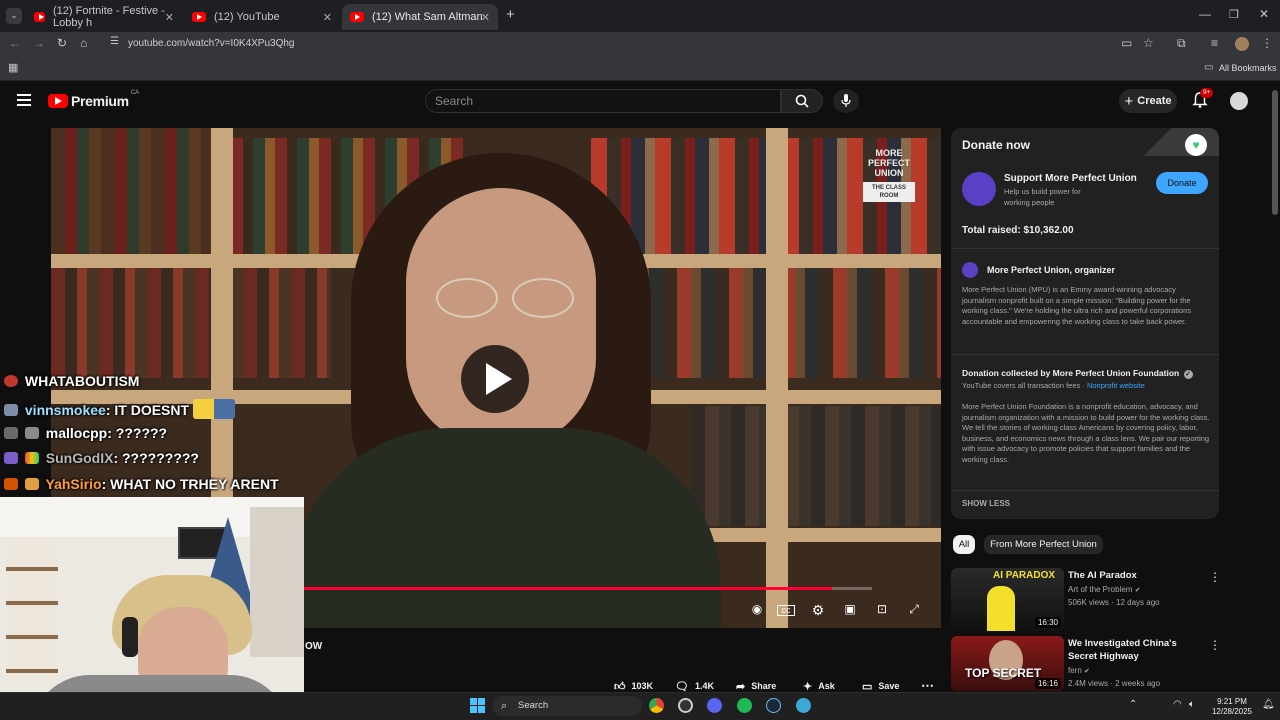 The image size is (1280, 720). I want to click on bookshelf-left-top, so click(131, 193).